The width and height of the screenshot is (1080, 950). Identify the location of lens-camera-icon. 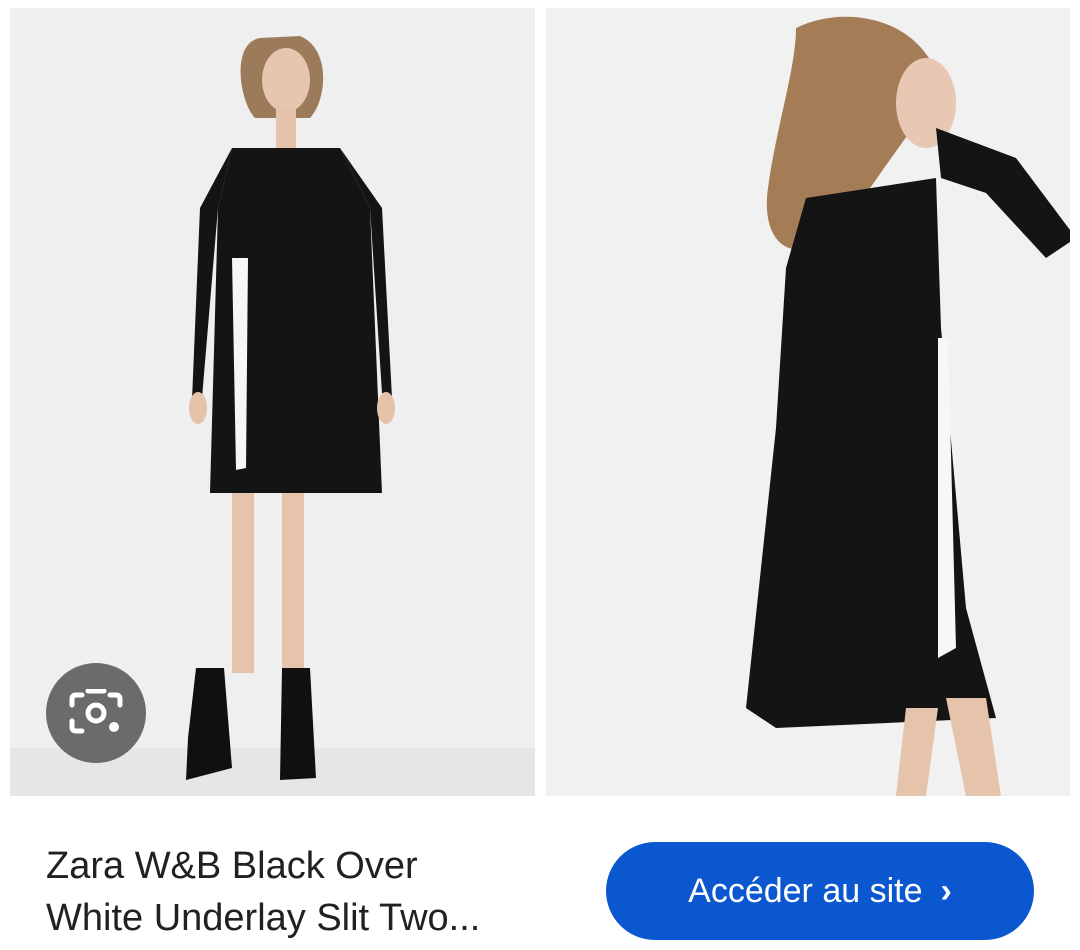
(96, 711).